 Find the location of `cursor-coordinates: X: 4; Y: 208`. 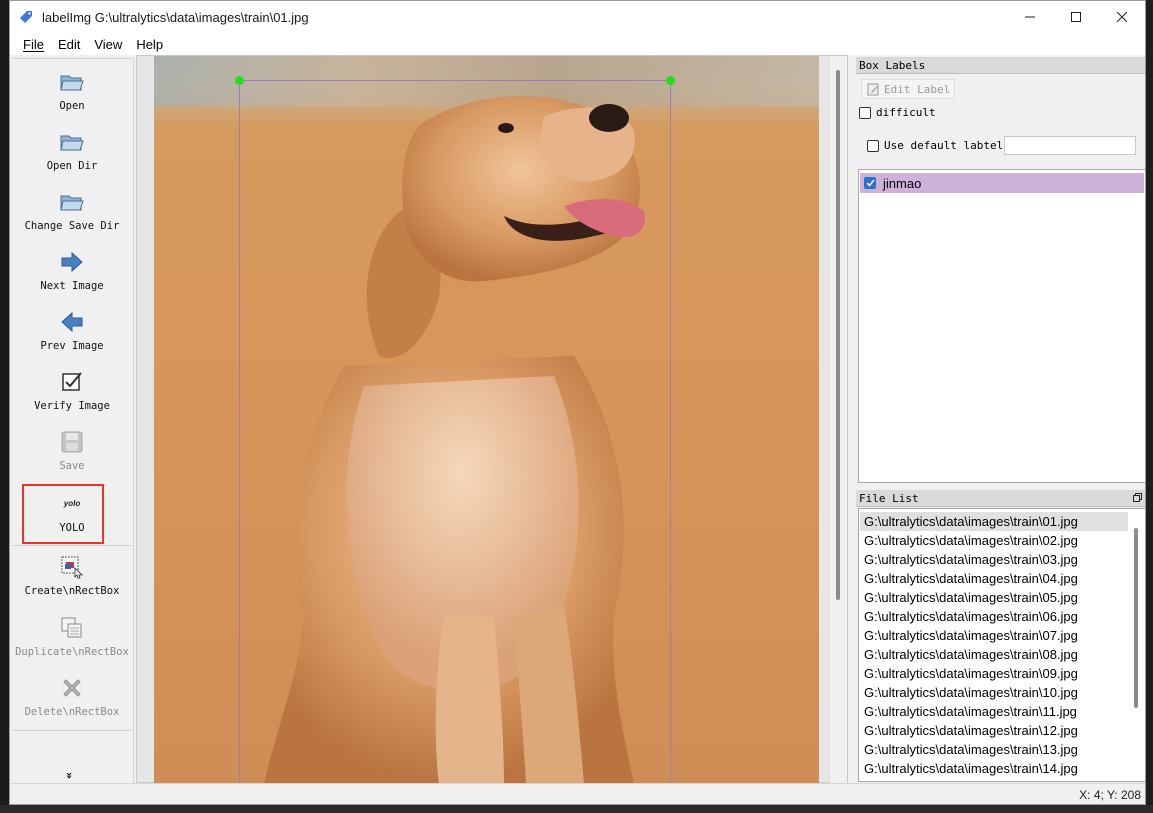

cursor-coordinates: X: 4; Y: 208 is located at coordinates (1110, 795).